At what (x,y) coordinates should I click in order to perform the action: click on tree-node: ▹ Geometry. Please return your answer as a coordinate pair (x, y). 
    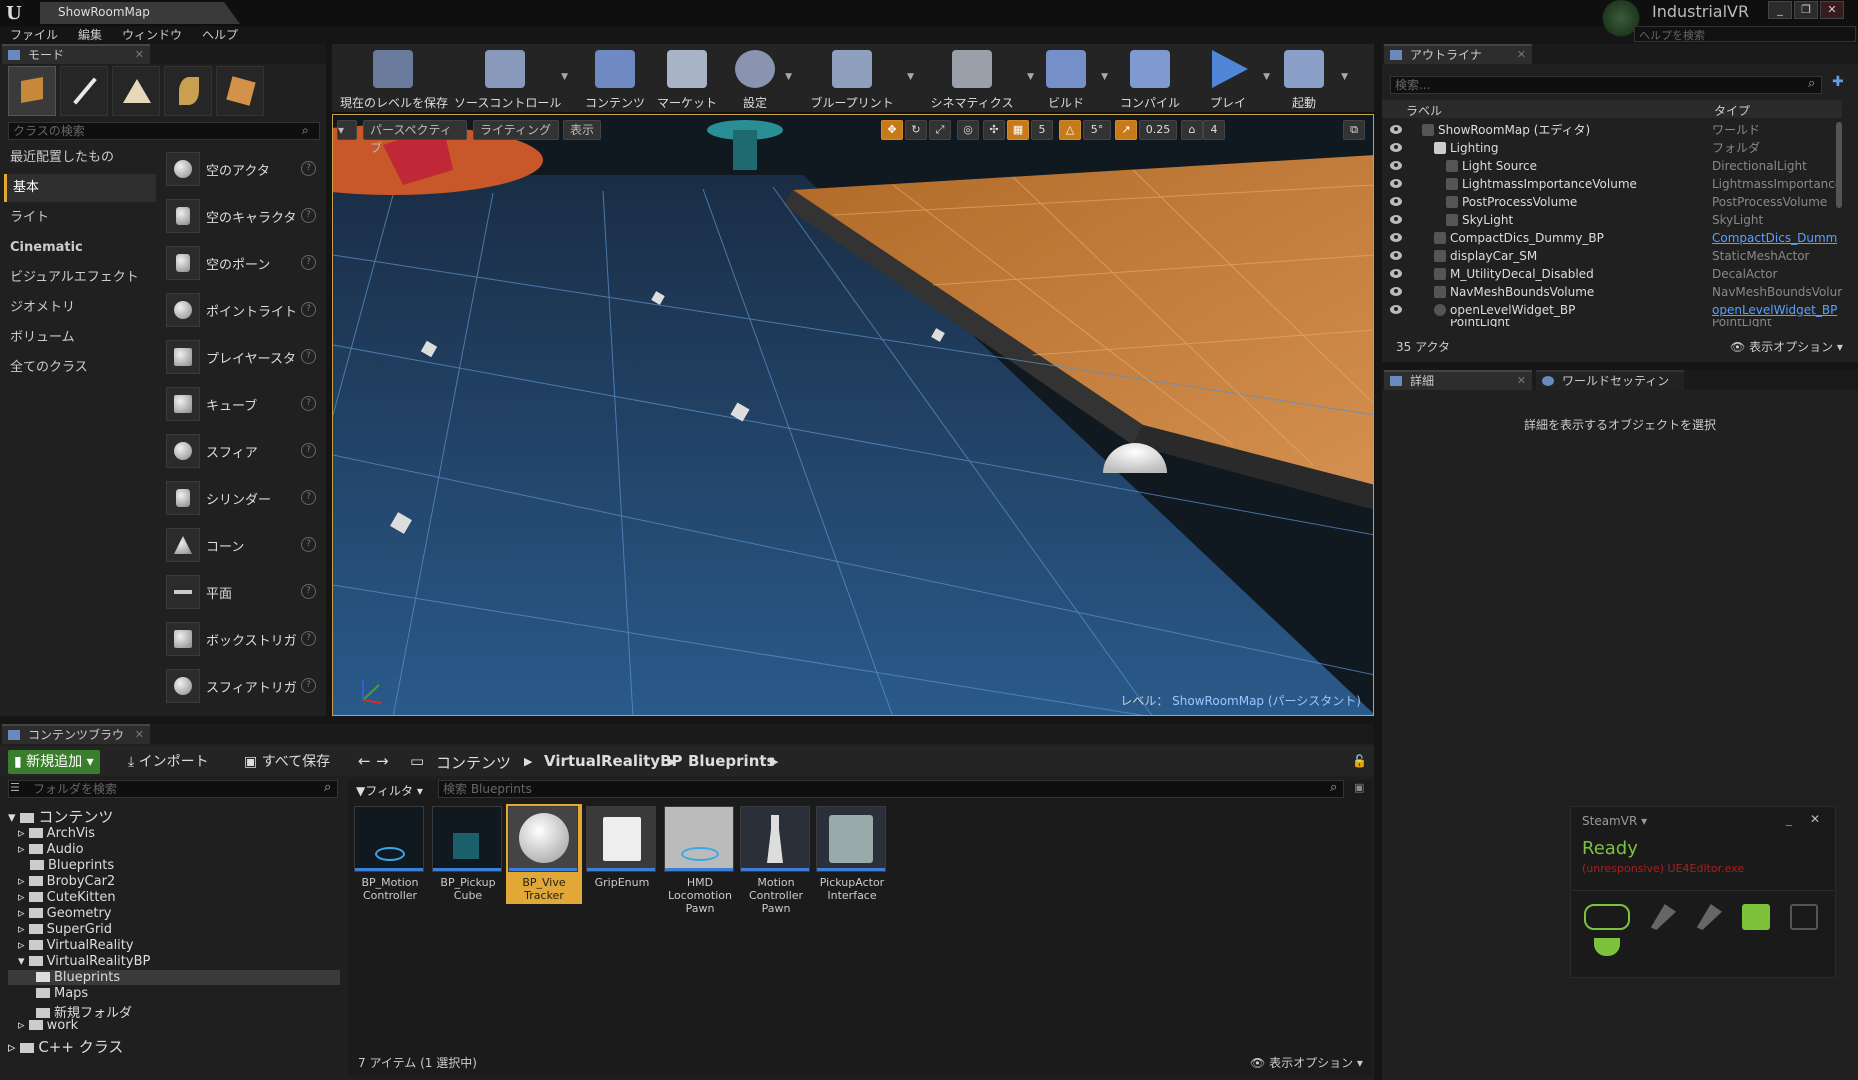
    Looking at the image, I should click on (65, 913).